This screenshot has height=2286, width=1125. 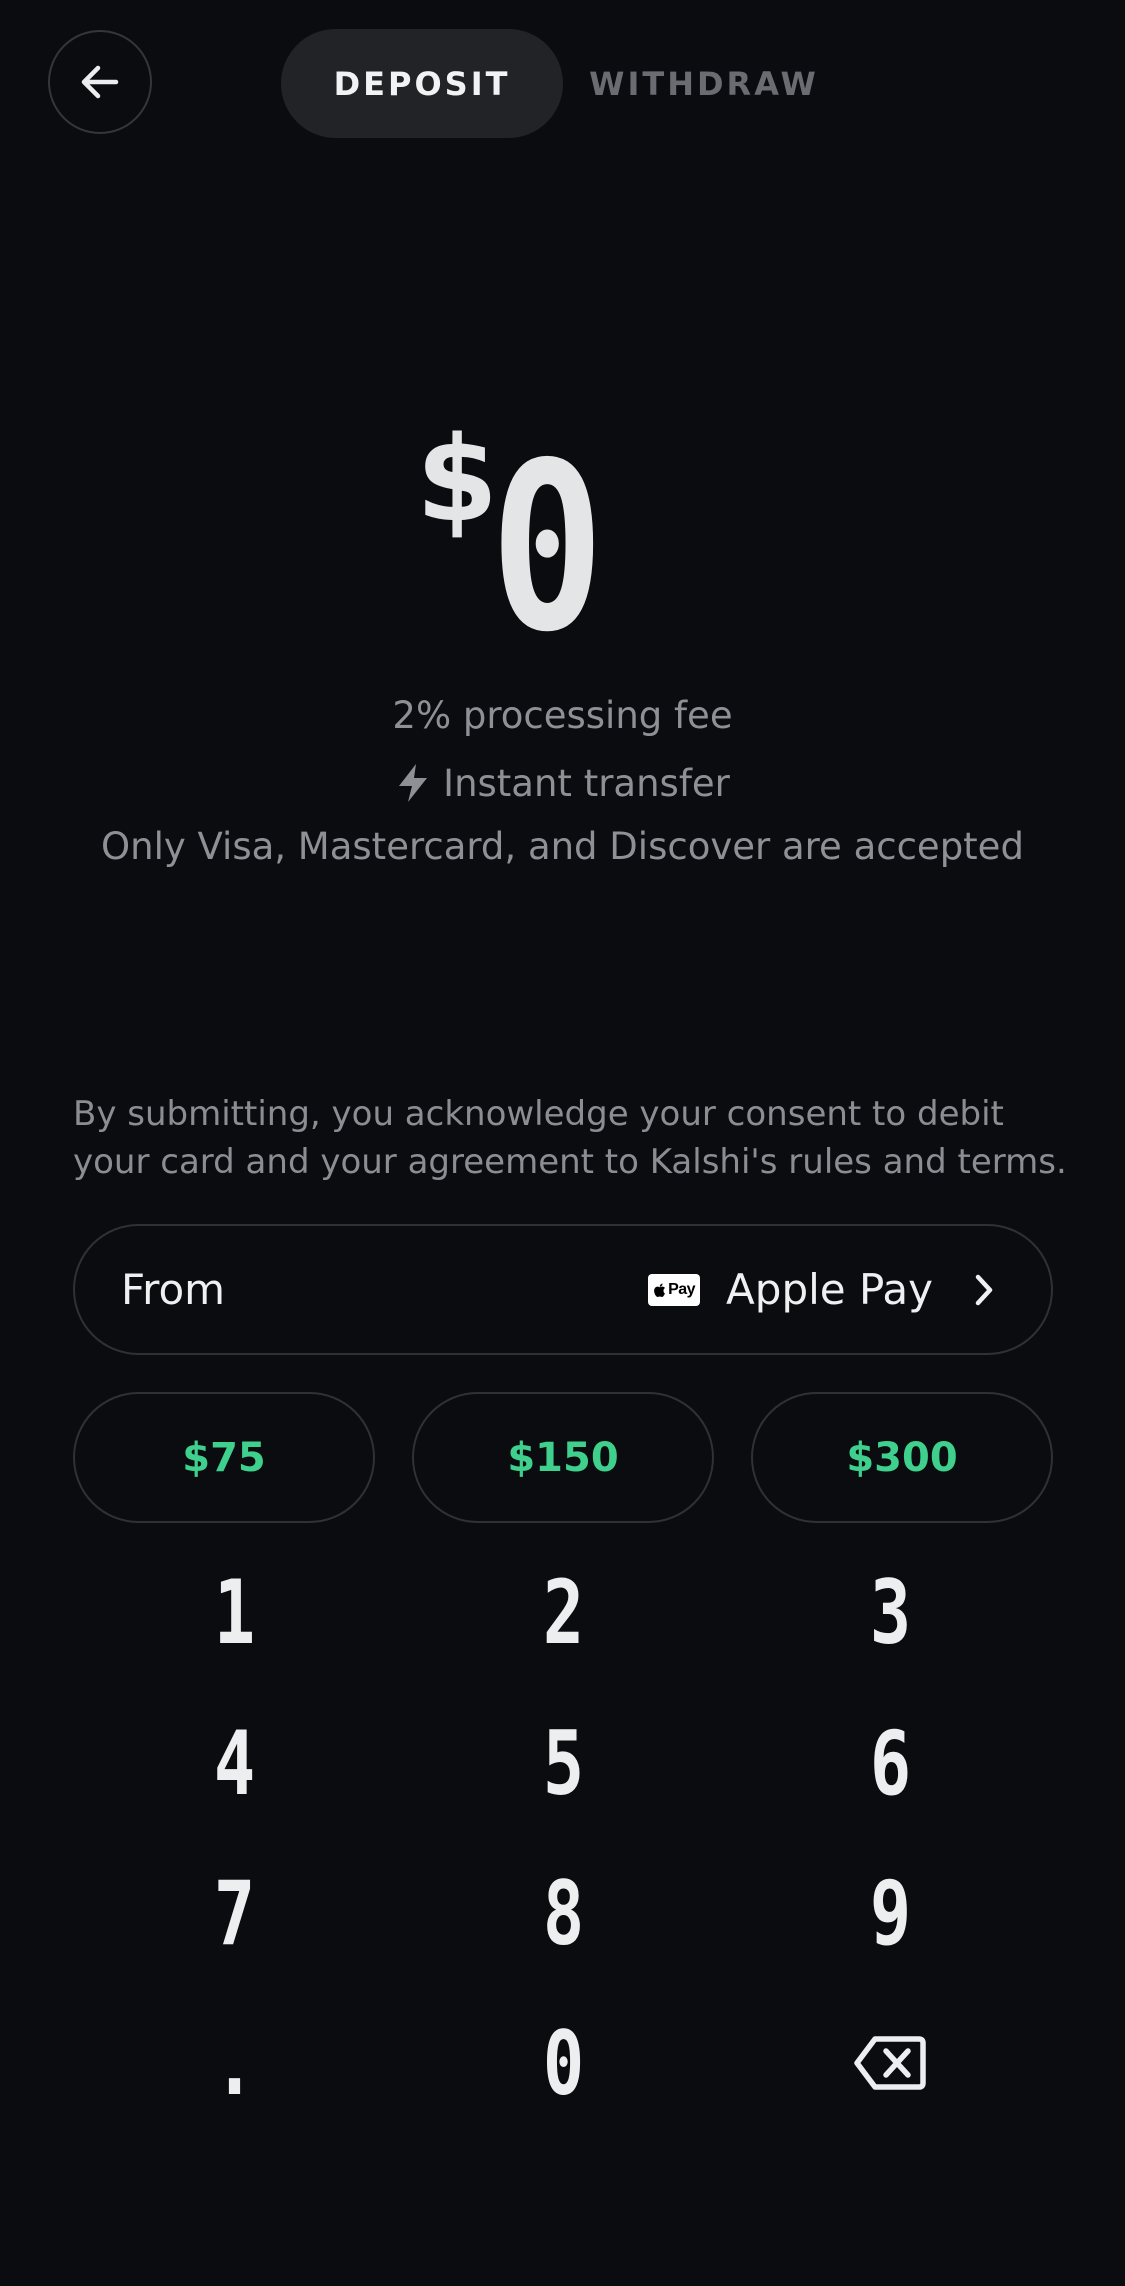 What do you see at coordinates (413, 783) in the screenshot?
I see `lightning-bolt-icon` at bounding box center [413, 783].